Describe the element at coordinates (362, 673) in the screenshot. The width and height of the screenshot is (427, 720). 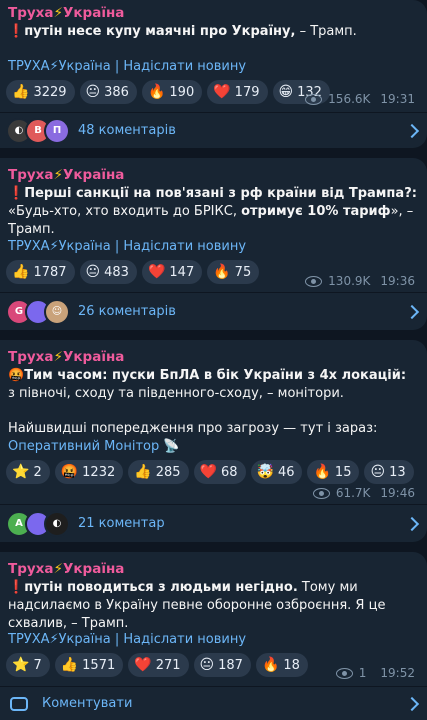
I see `views-count: 1` at that location.